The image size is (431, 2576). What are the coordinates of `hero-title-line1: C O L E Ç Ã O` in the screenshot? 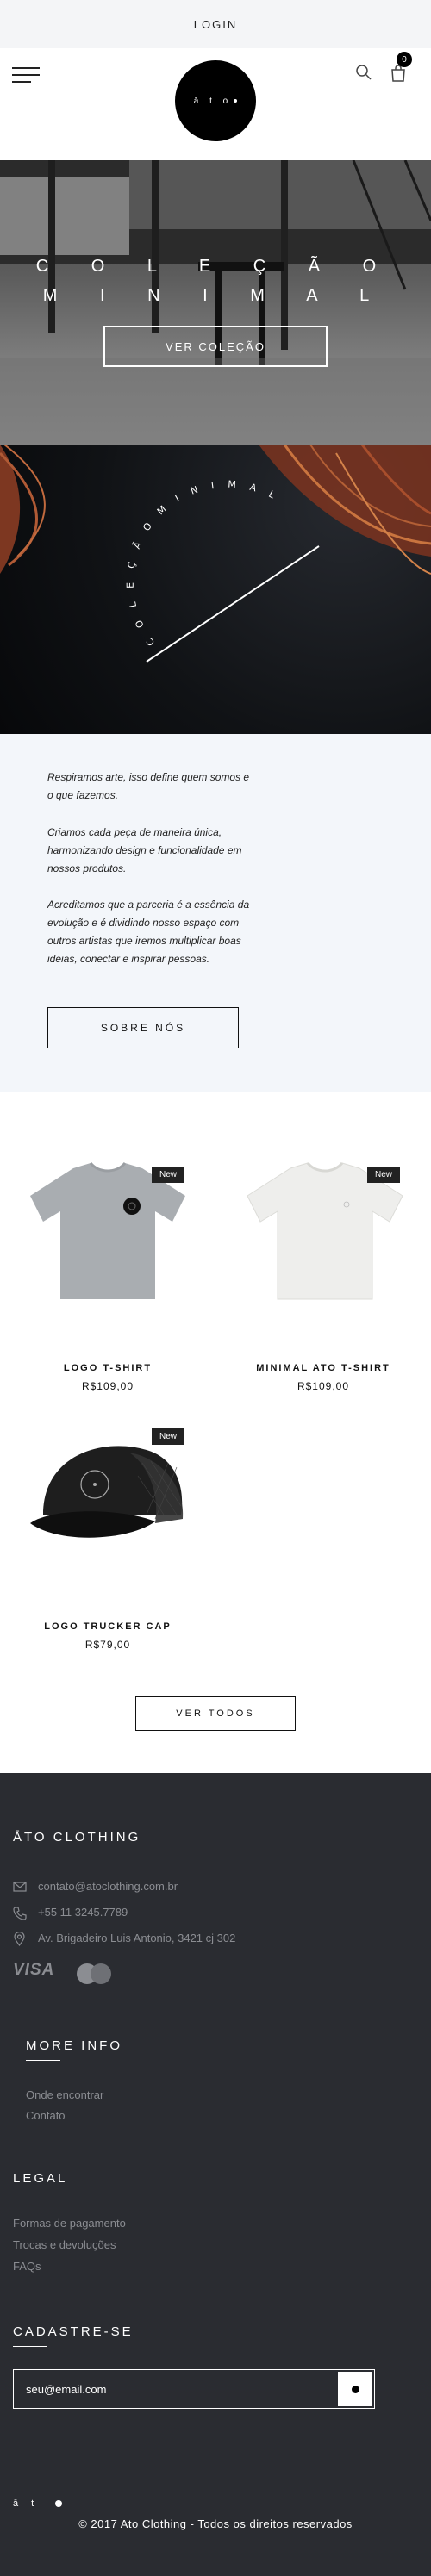 It's located at (215, 267).